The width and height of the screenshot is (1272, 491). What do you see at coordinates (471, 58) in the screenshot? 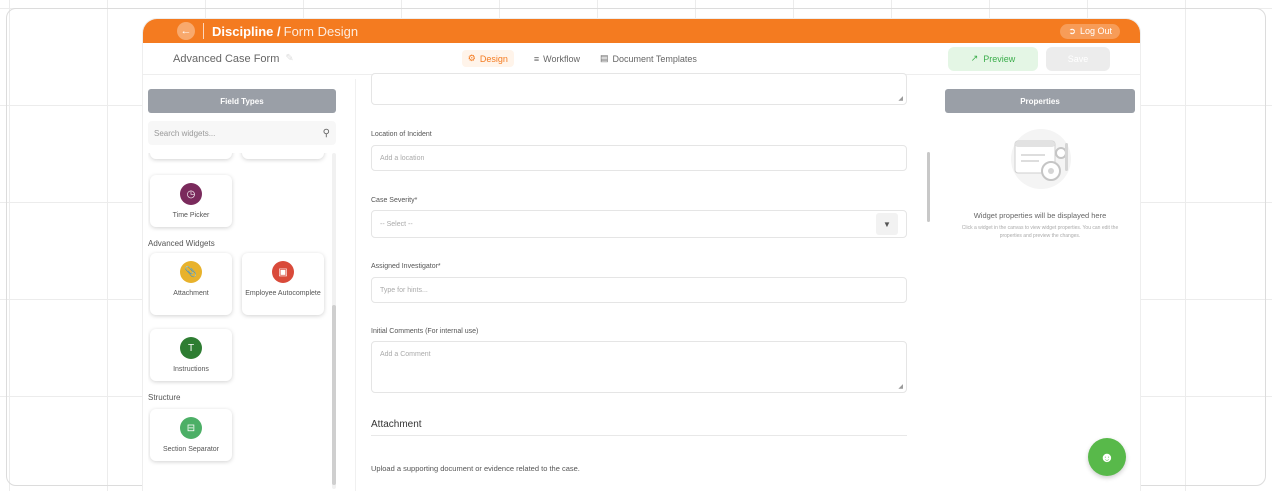
I see `gear-icon: ⚙` at bounding box center [471, 58].